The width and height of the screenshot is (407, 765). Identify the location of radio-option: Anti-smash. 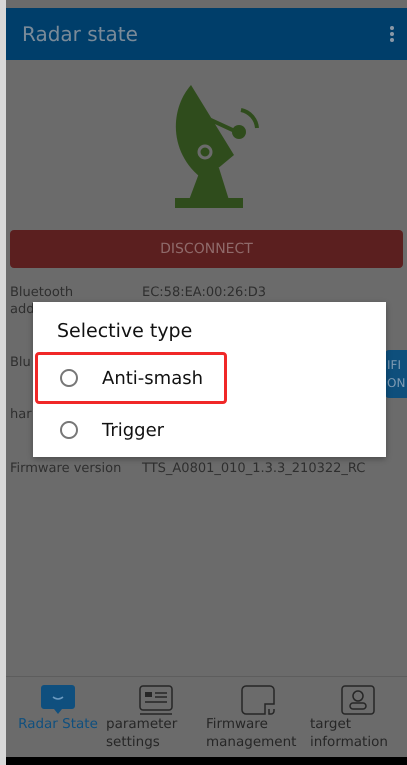
(131, 378).